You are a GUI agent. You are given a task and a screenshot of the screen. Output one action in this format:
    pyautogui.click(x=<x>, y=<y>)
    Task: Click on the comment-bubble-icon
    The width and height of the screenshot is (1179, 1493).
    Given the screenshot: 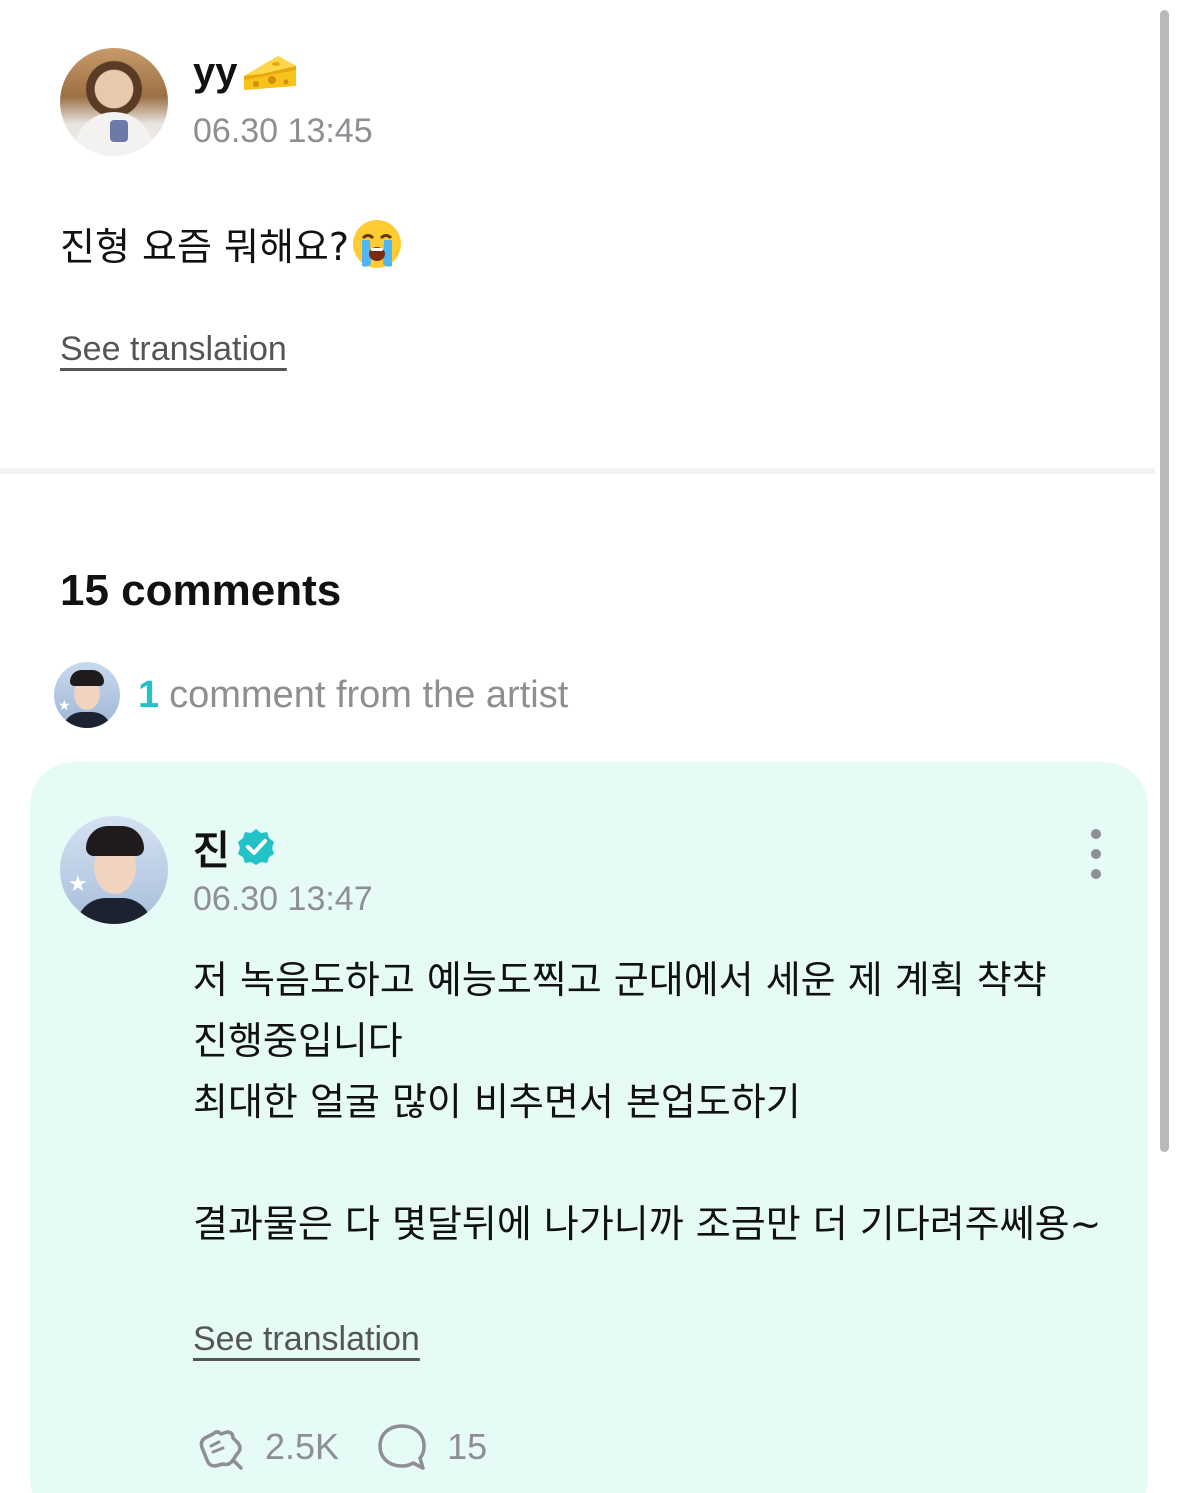 What is the action you would take?
    pyautogui.click(x=402, y=1447)
    